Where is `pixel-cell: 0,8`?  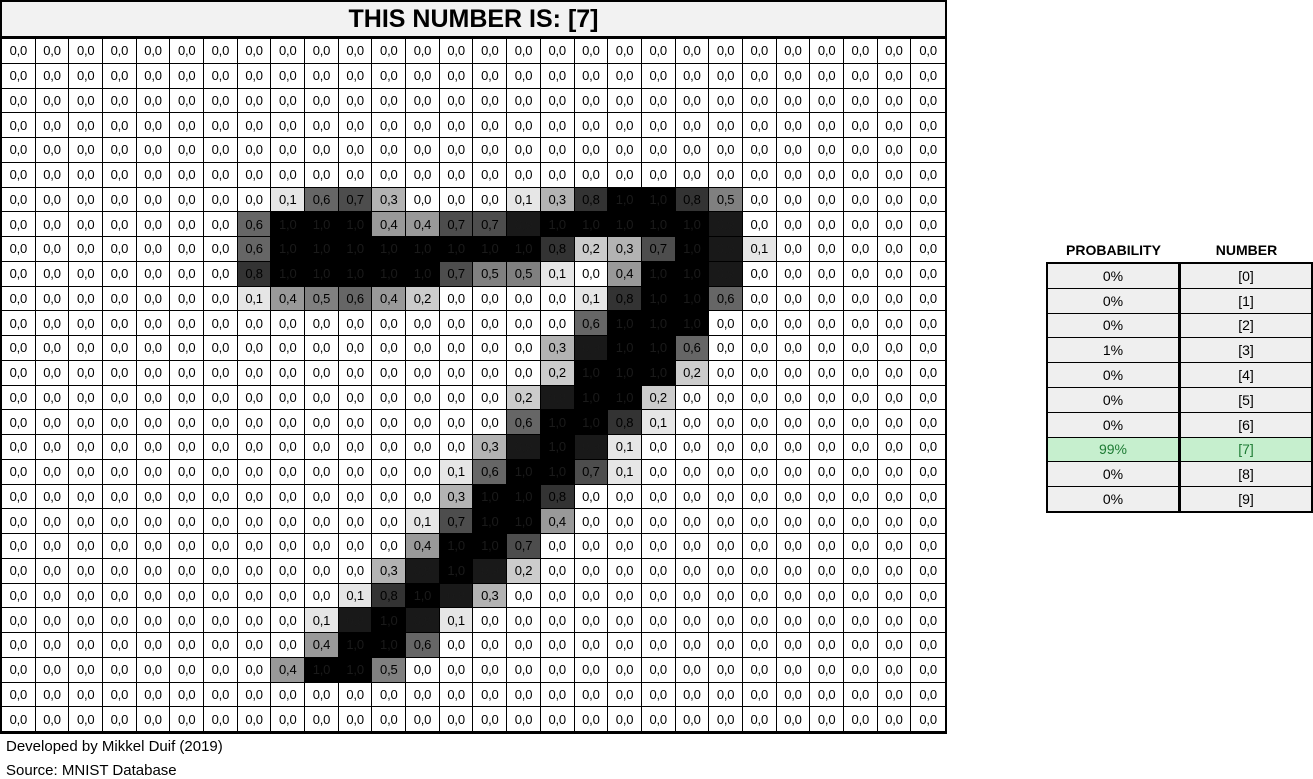 pixel-cell: 0,8 is located at coordinates (591, 200).